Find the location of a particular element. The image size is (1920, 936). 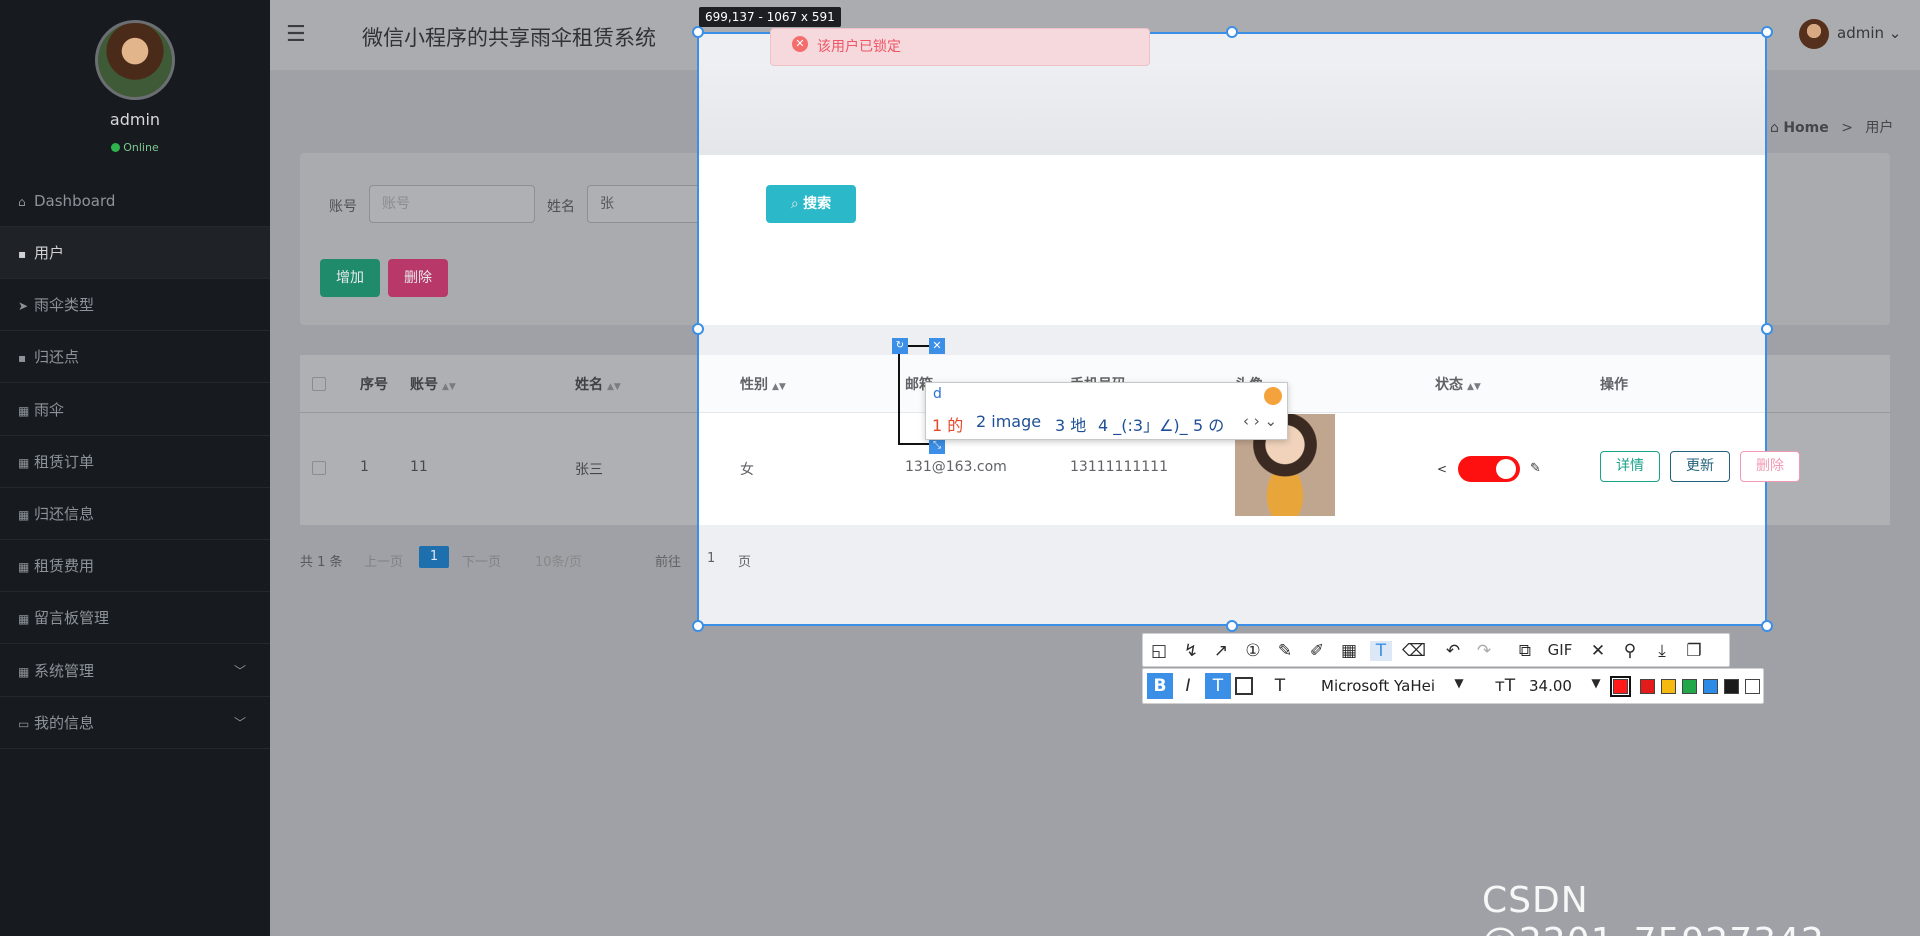

column-header-status: 状态 ▲▼ is located at coordinates (1458, 384).